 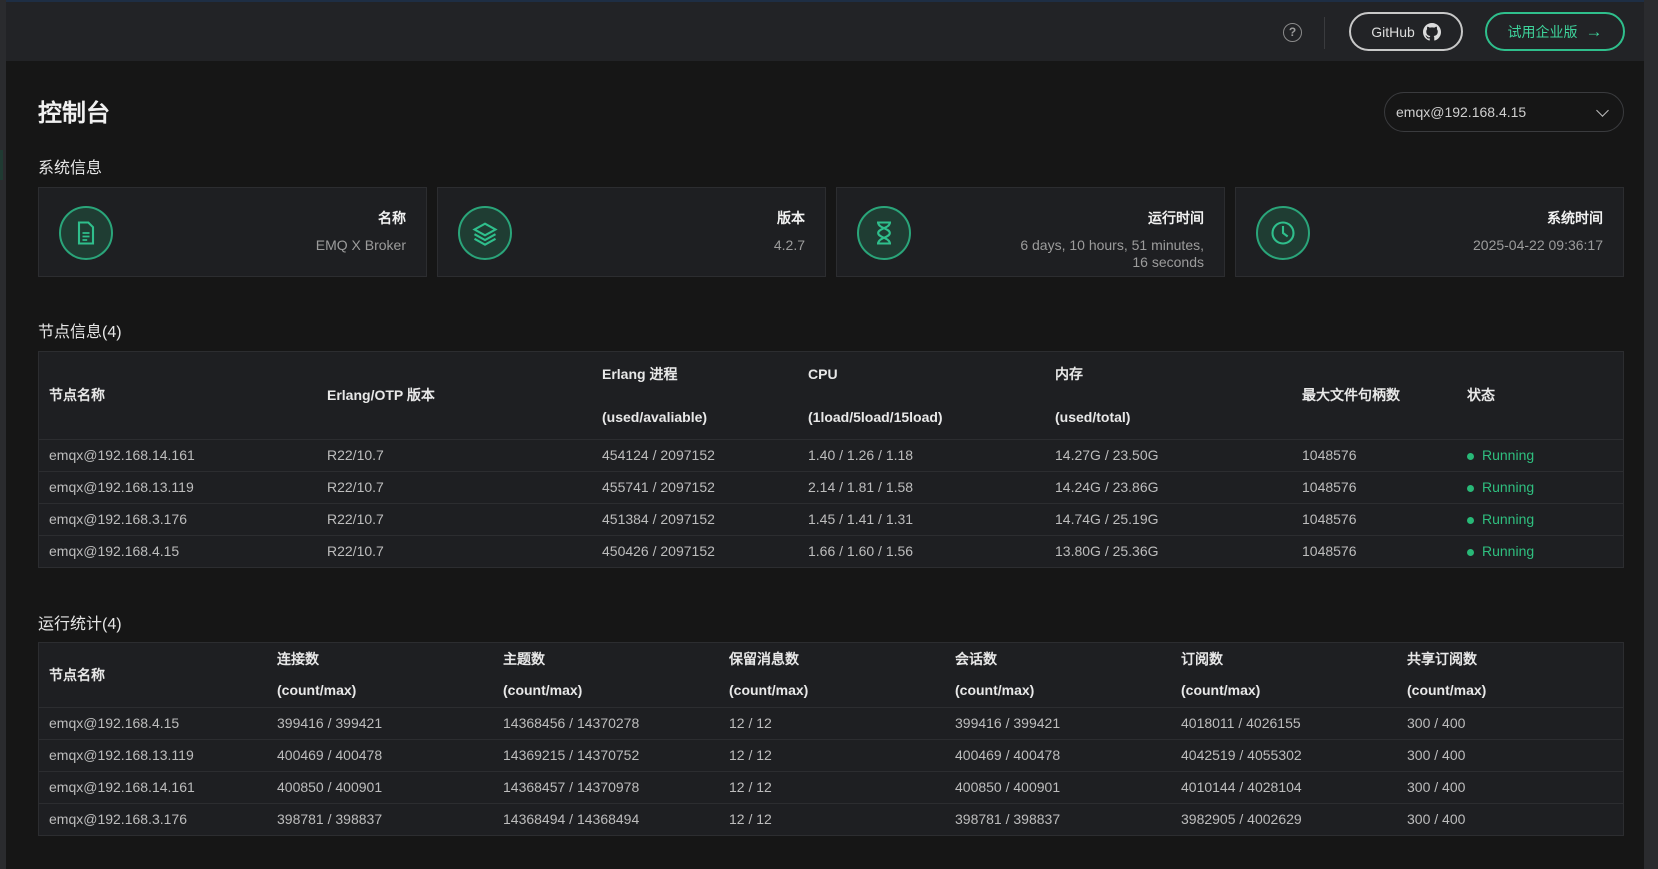 What do you see at coordinates (1651, 434) in the screenshot?
I see `scrollbar-track` at bounding box center [1651, 434].